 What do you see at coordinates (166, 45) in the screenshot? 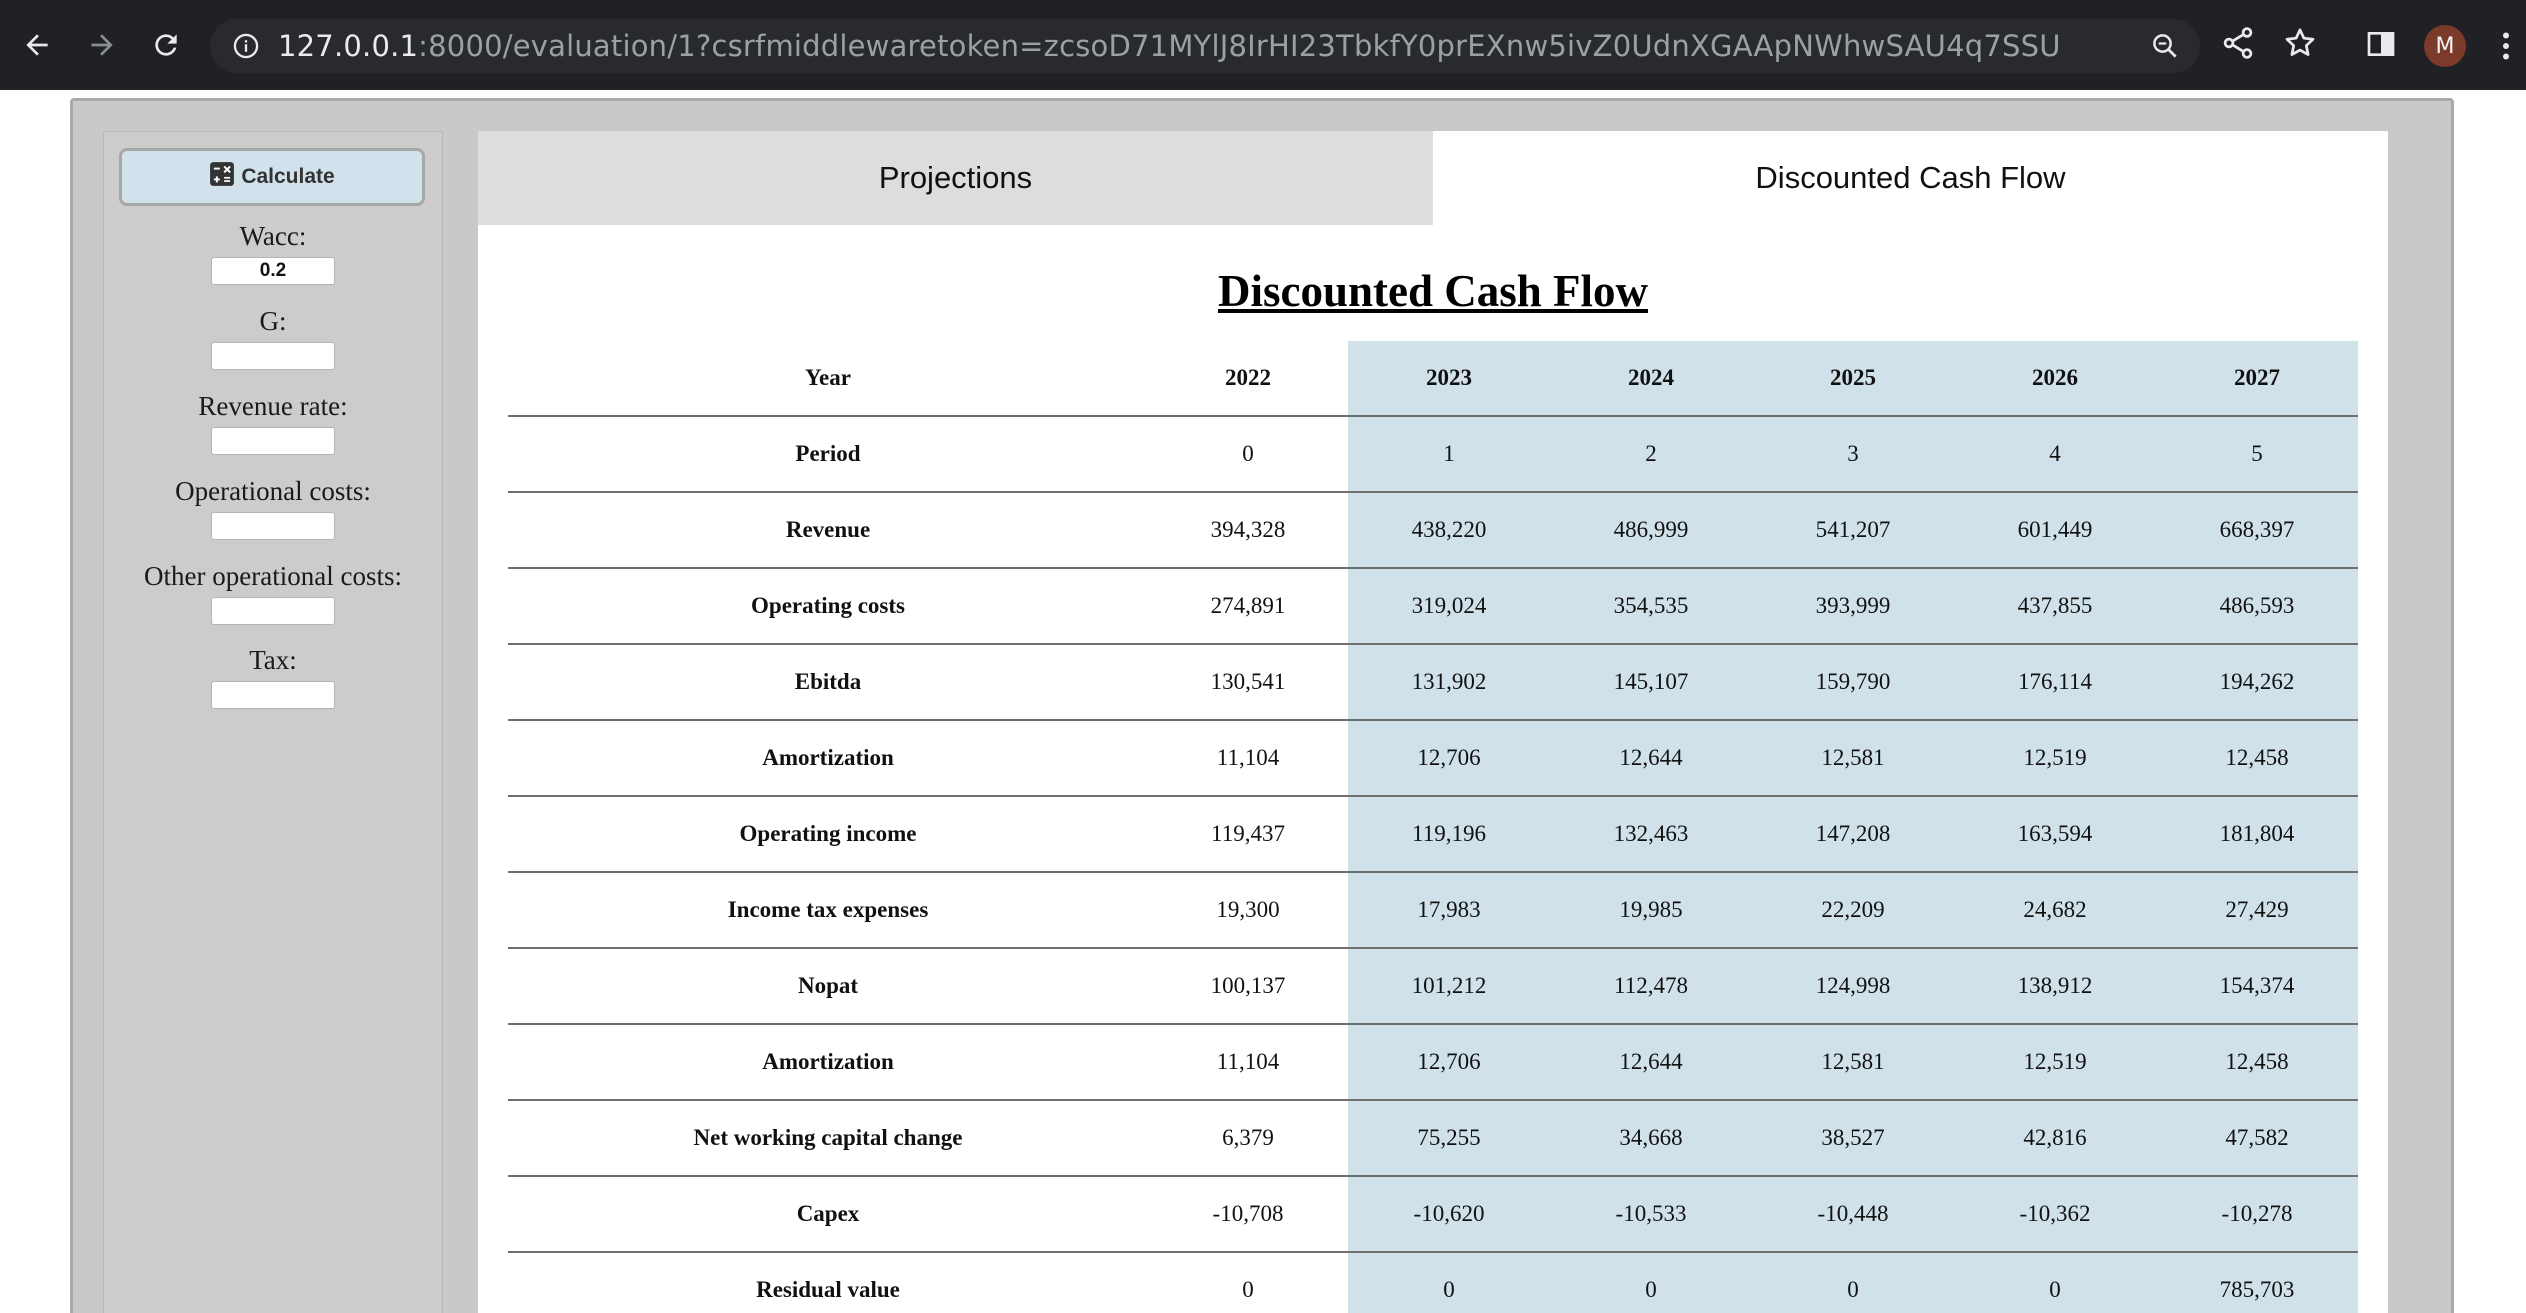
I see `reload-icon` at bounding box center [166, 45].